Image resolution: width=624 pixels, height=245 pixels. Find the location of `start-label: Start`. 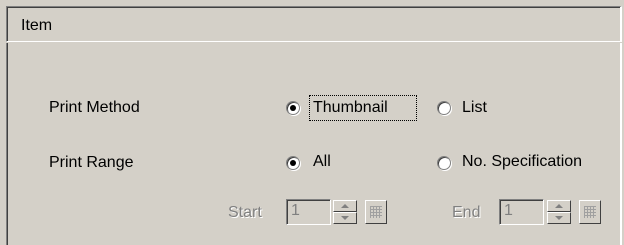

start-label: Start is located at coordinates (245, 212).